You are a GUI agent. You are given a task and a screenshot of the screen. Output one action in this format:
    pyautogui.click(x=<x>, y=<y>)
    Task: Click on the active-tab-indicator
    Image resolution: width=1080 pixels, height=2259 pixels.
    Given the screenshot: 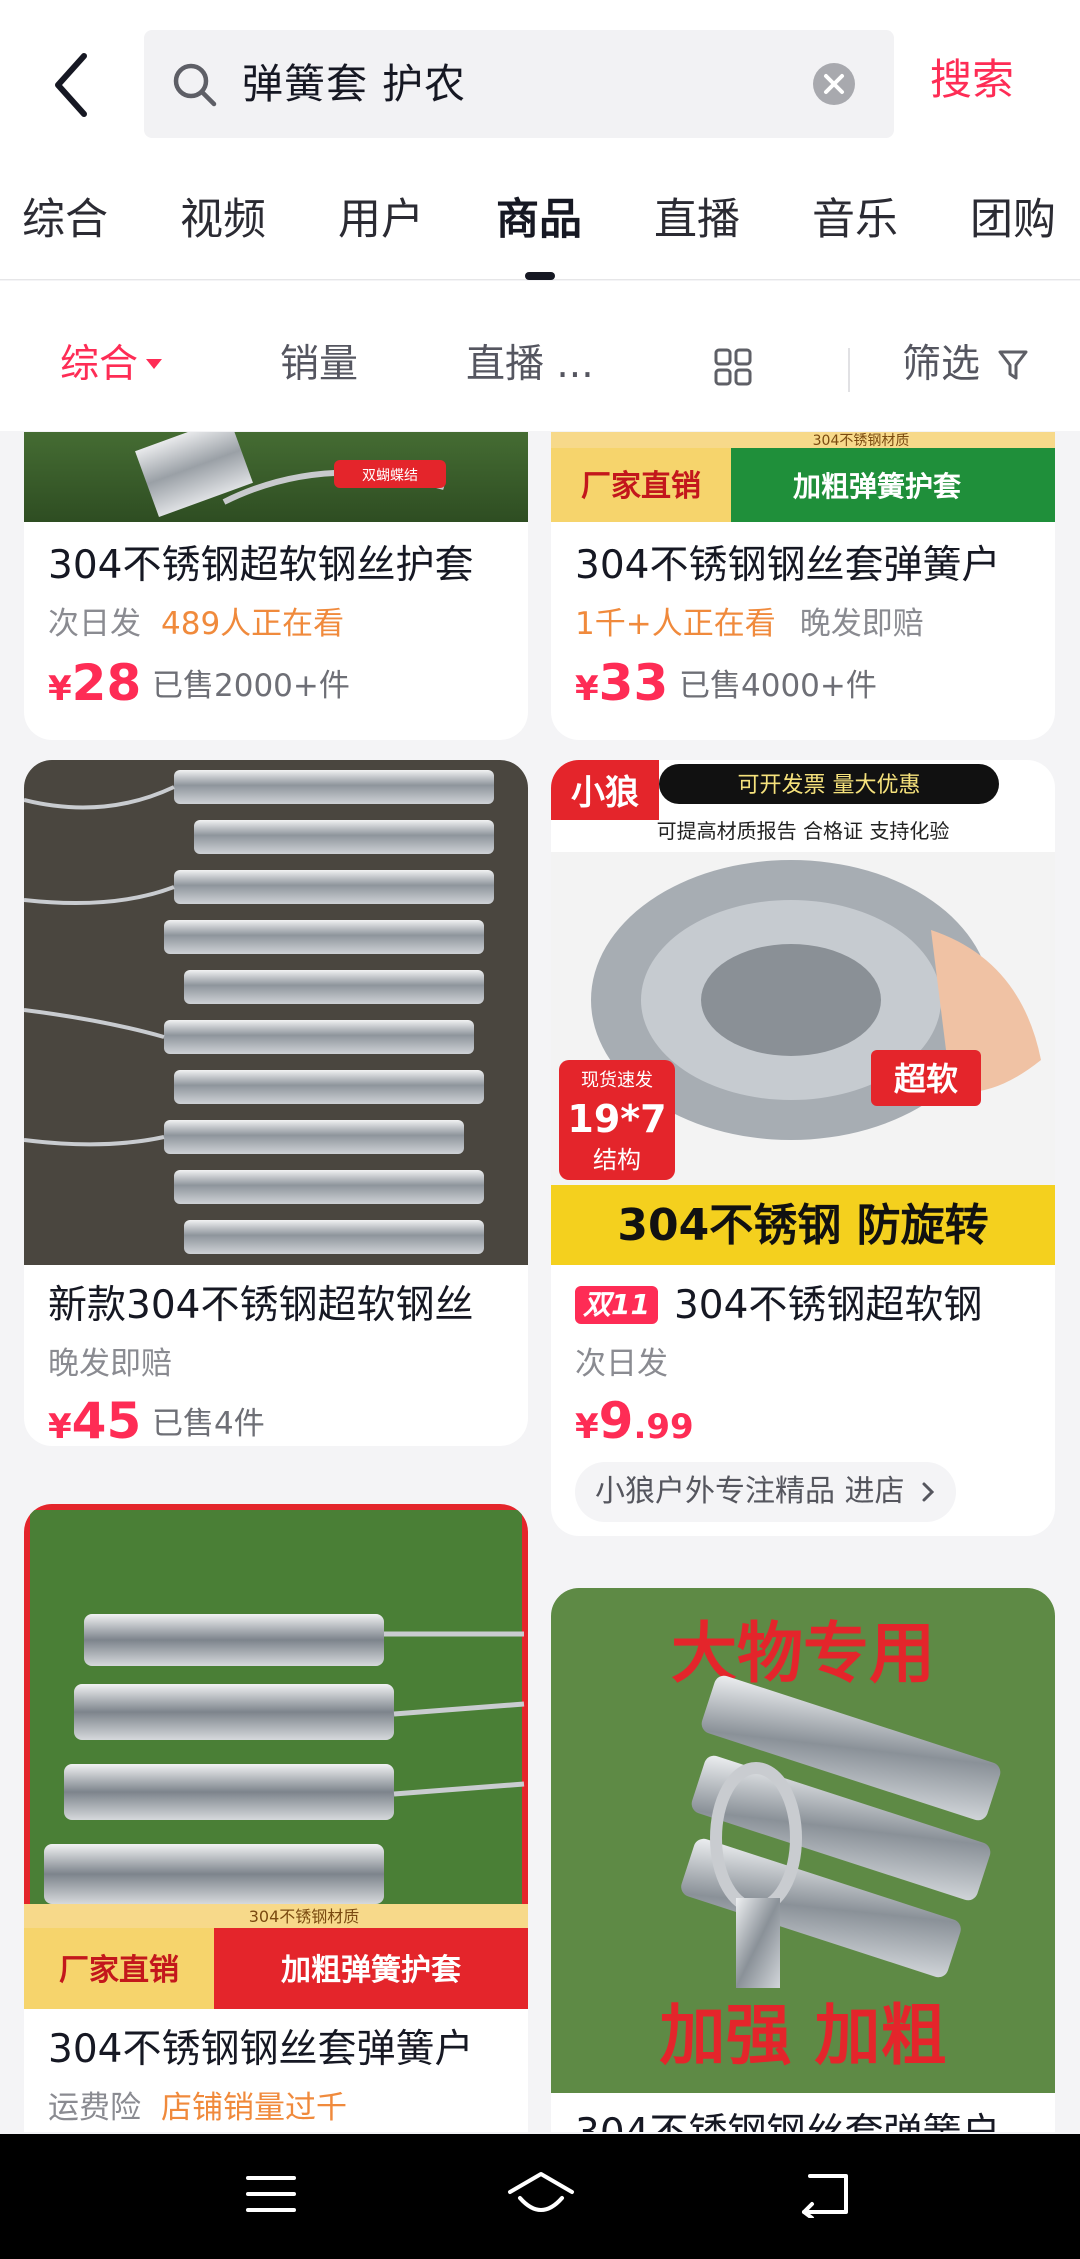 What is the action you would take?
    pyautogui.click(x=540, y=276)
    